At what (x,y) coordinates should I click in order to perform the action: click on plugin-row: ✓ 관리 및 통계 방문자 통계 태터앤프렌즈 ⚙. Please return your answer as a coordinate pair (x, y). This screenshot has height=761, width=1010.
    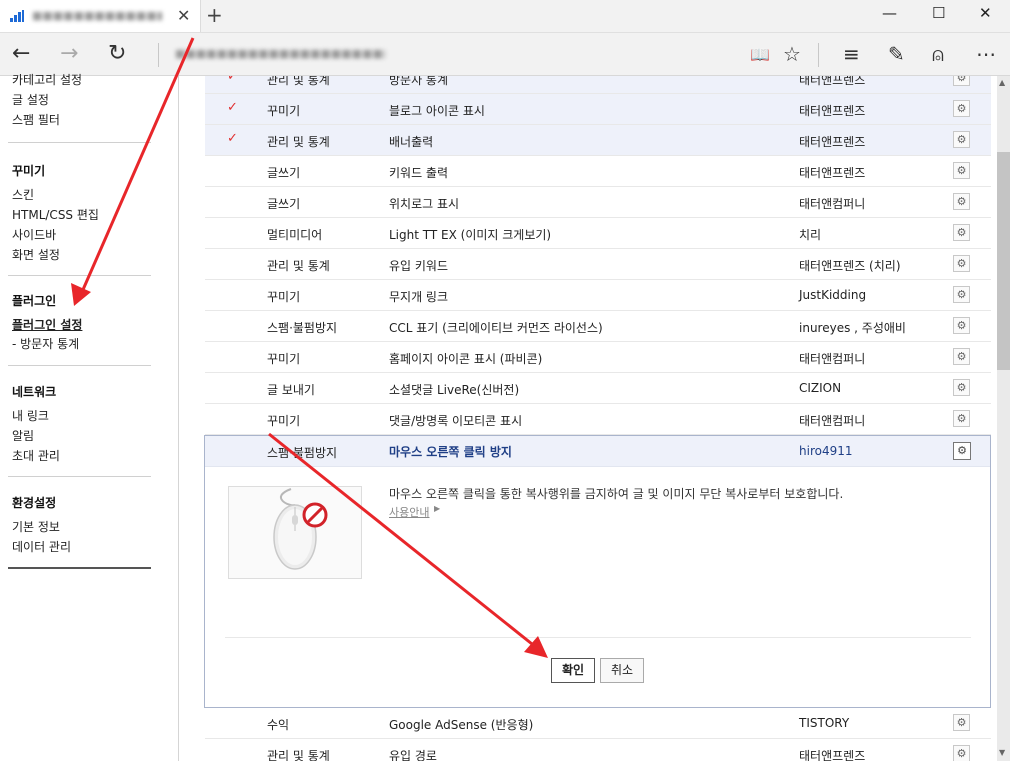
    Looking at the image, I should click on (598, 85).